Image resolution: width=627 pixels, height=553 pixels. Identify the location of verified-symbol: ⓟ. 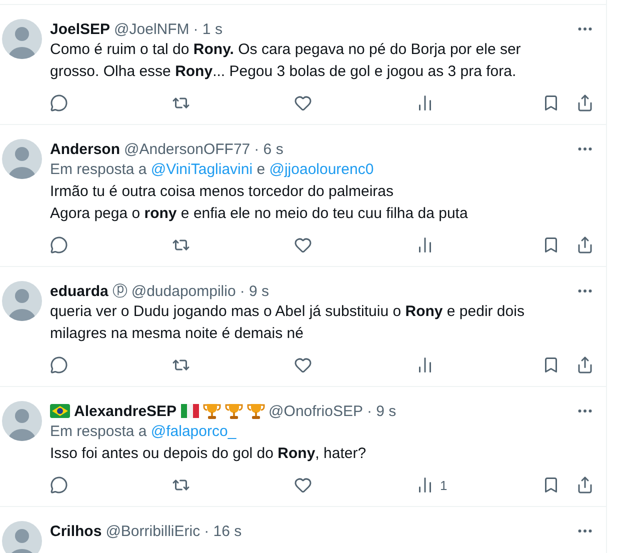
(120, 291).